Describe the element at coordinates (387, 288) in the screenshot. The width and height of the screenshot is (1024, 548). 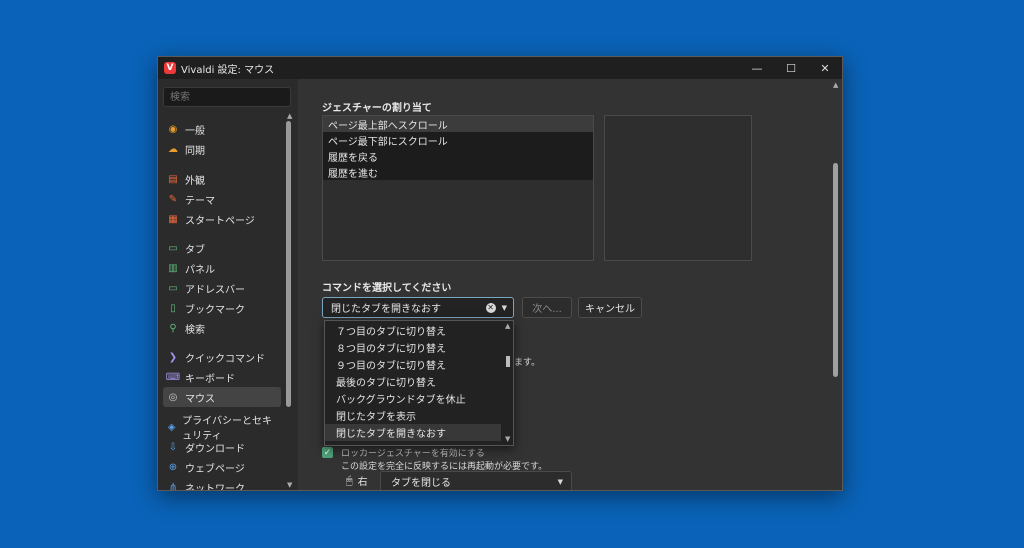
I see `command-heading: コマンドを選択してください` at that location.